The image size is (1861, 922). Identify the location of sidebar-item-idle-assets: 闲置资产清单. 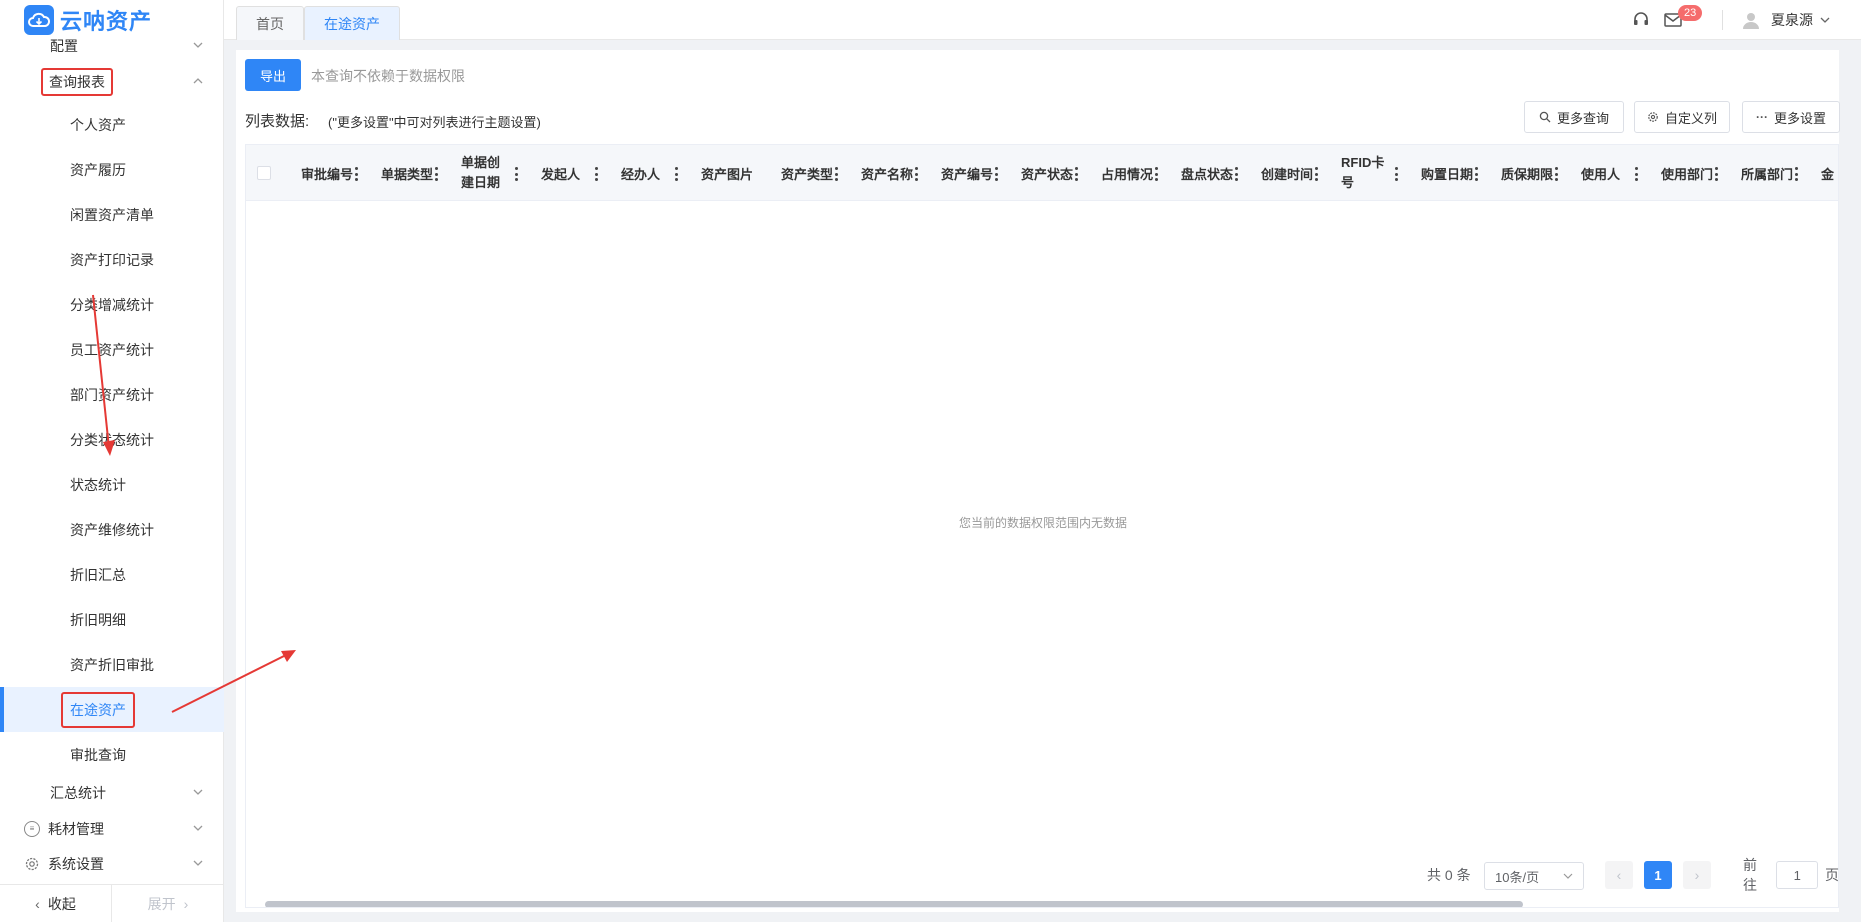
(112, 214).